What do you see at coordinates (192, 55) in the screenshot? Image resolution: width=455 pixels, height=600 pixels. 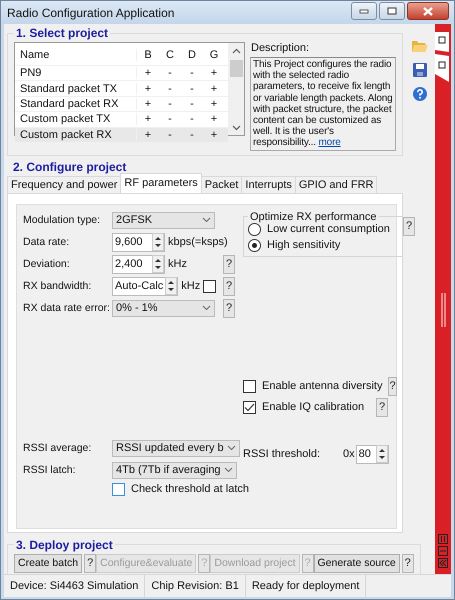 I see `column-header: D` at bounding box center [192, 55].